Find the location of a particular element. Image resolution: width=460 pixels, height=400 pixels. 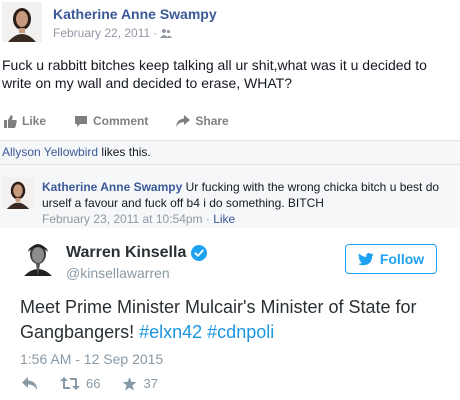

reply-button is located at coordinates (30, 383).